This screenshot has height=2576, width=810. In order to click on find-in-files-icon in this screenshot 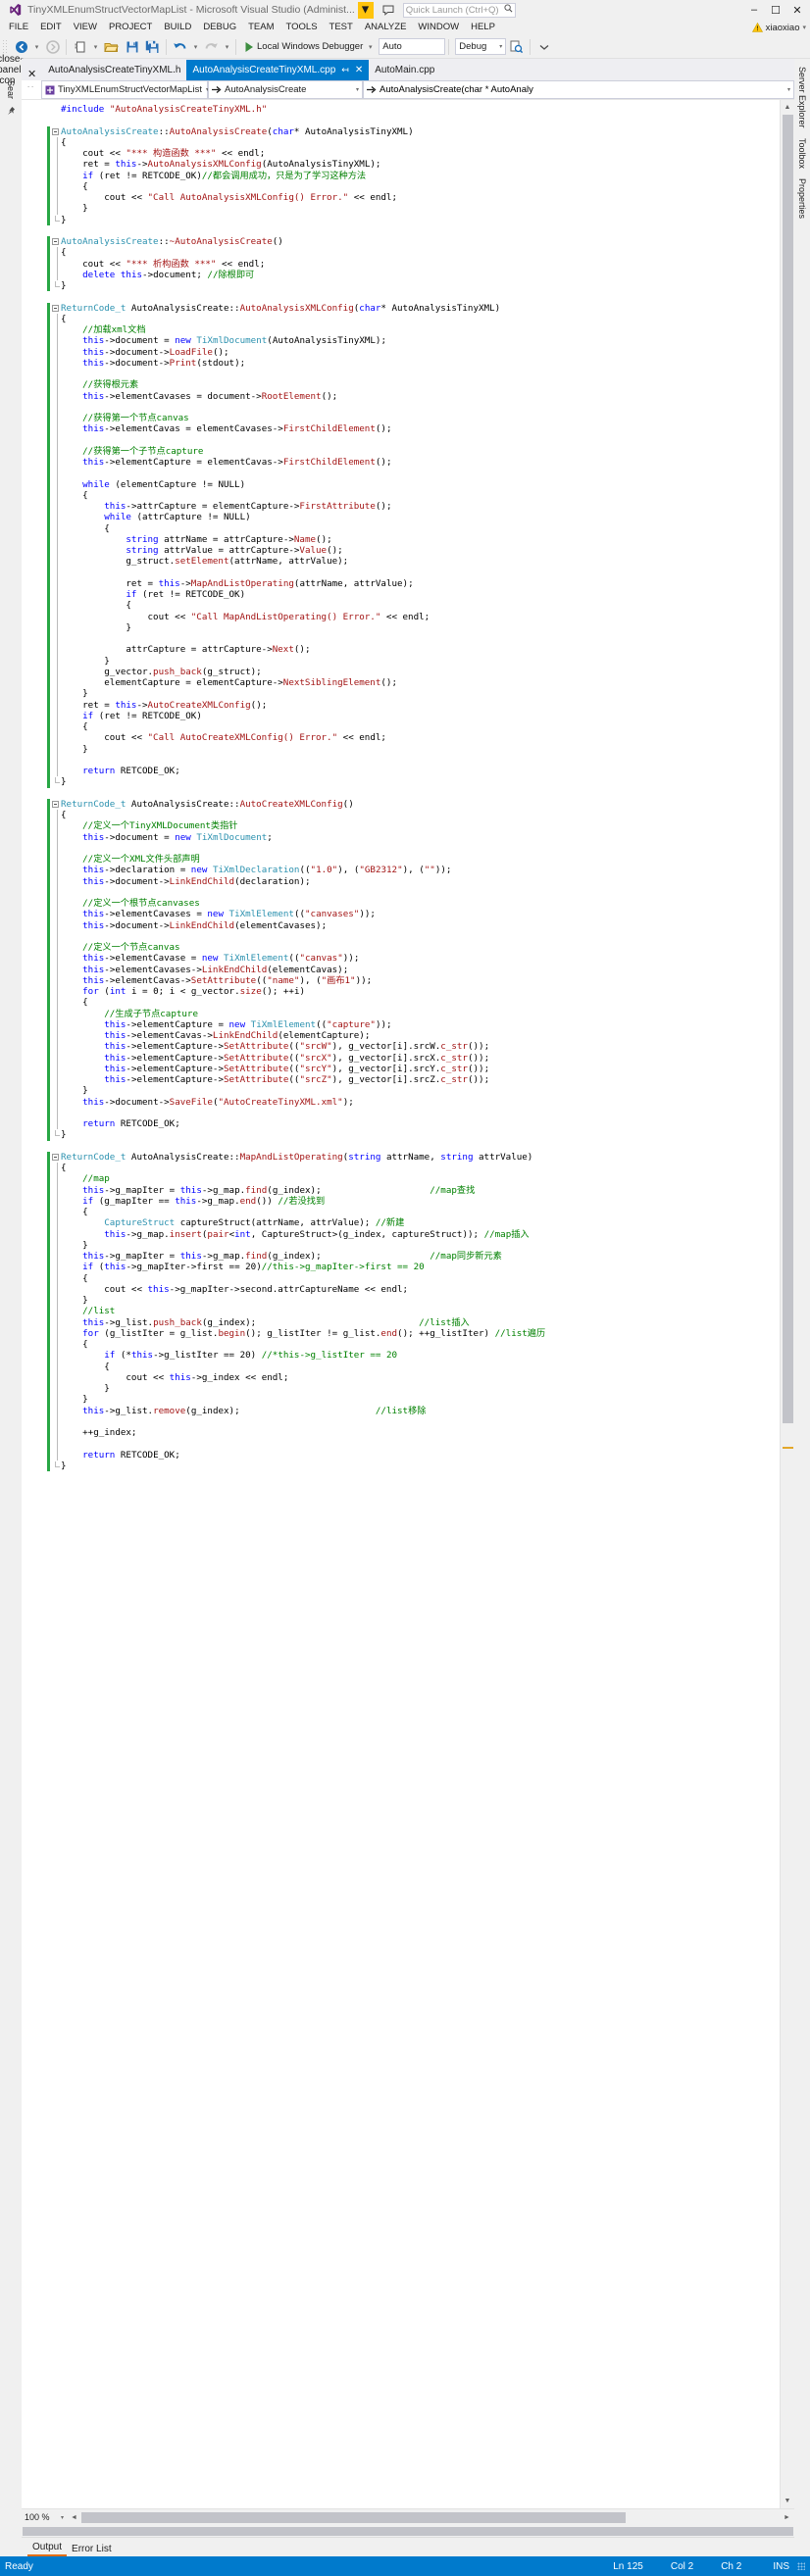, I will do `click(516, 46)`.